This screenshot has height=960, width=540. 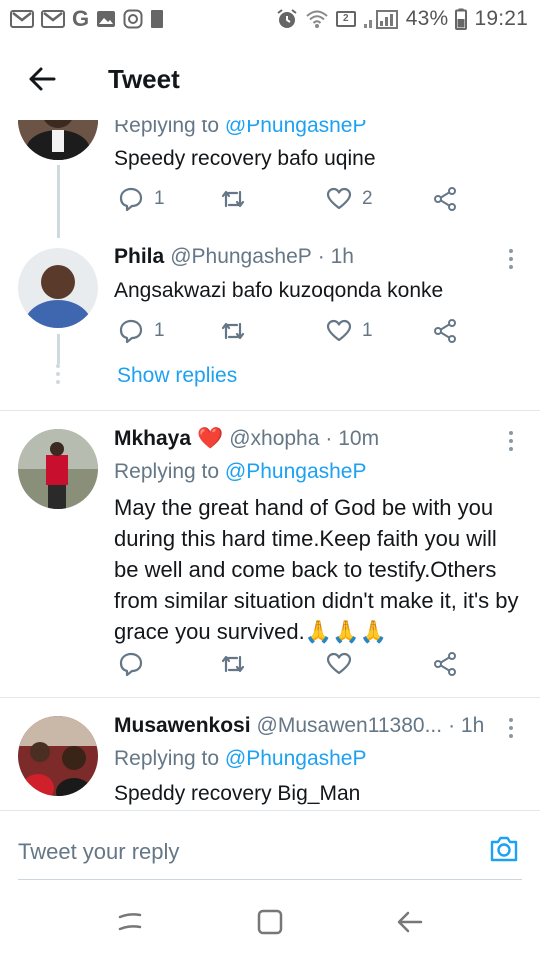 I want to click on back-nav-button, so click(x=410, y=922).